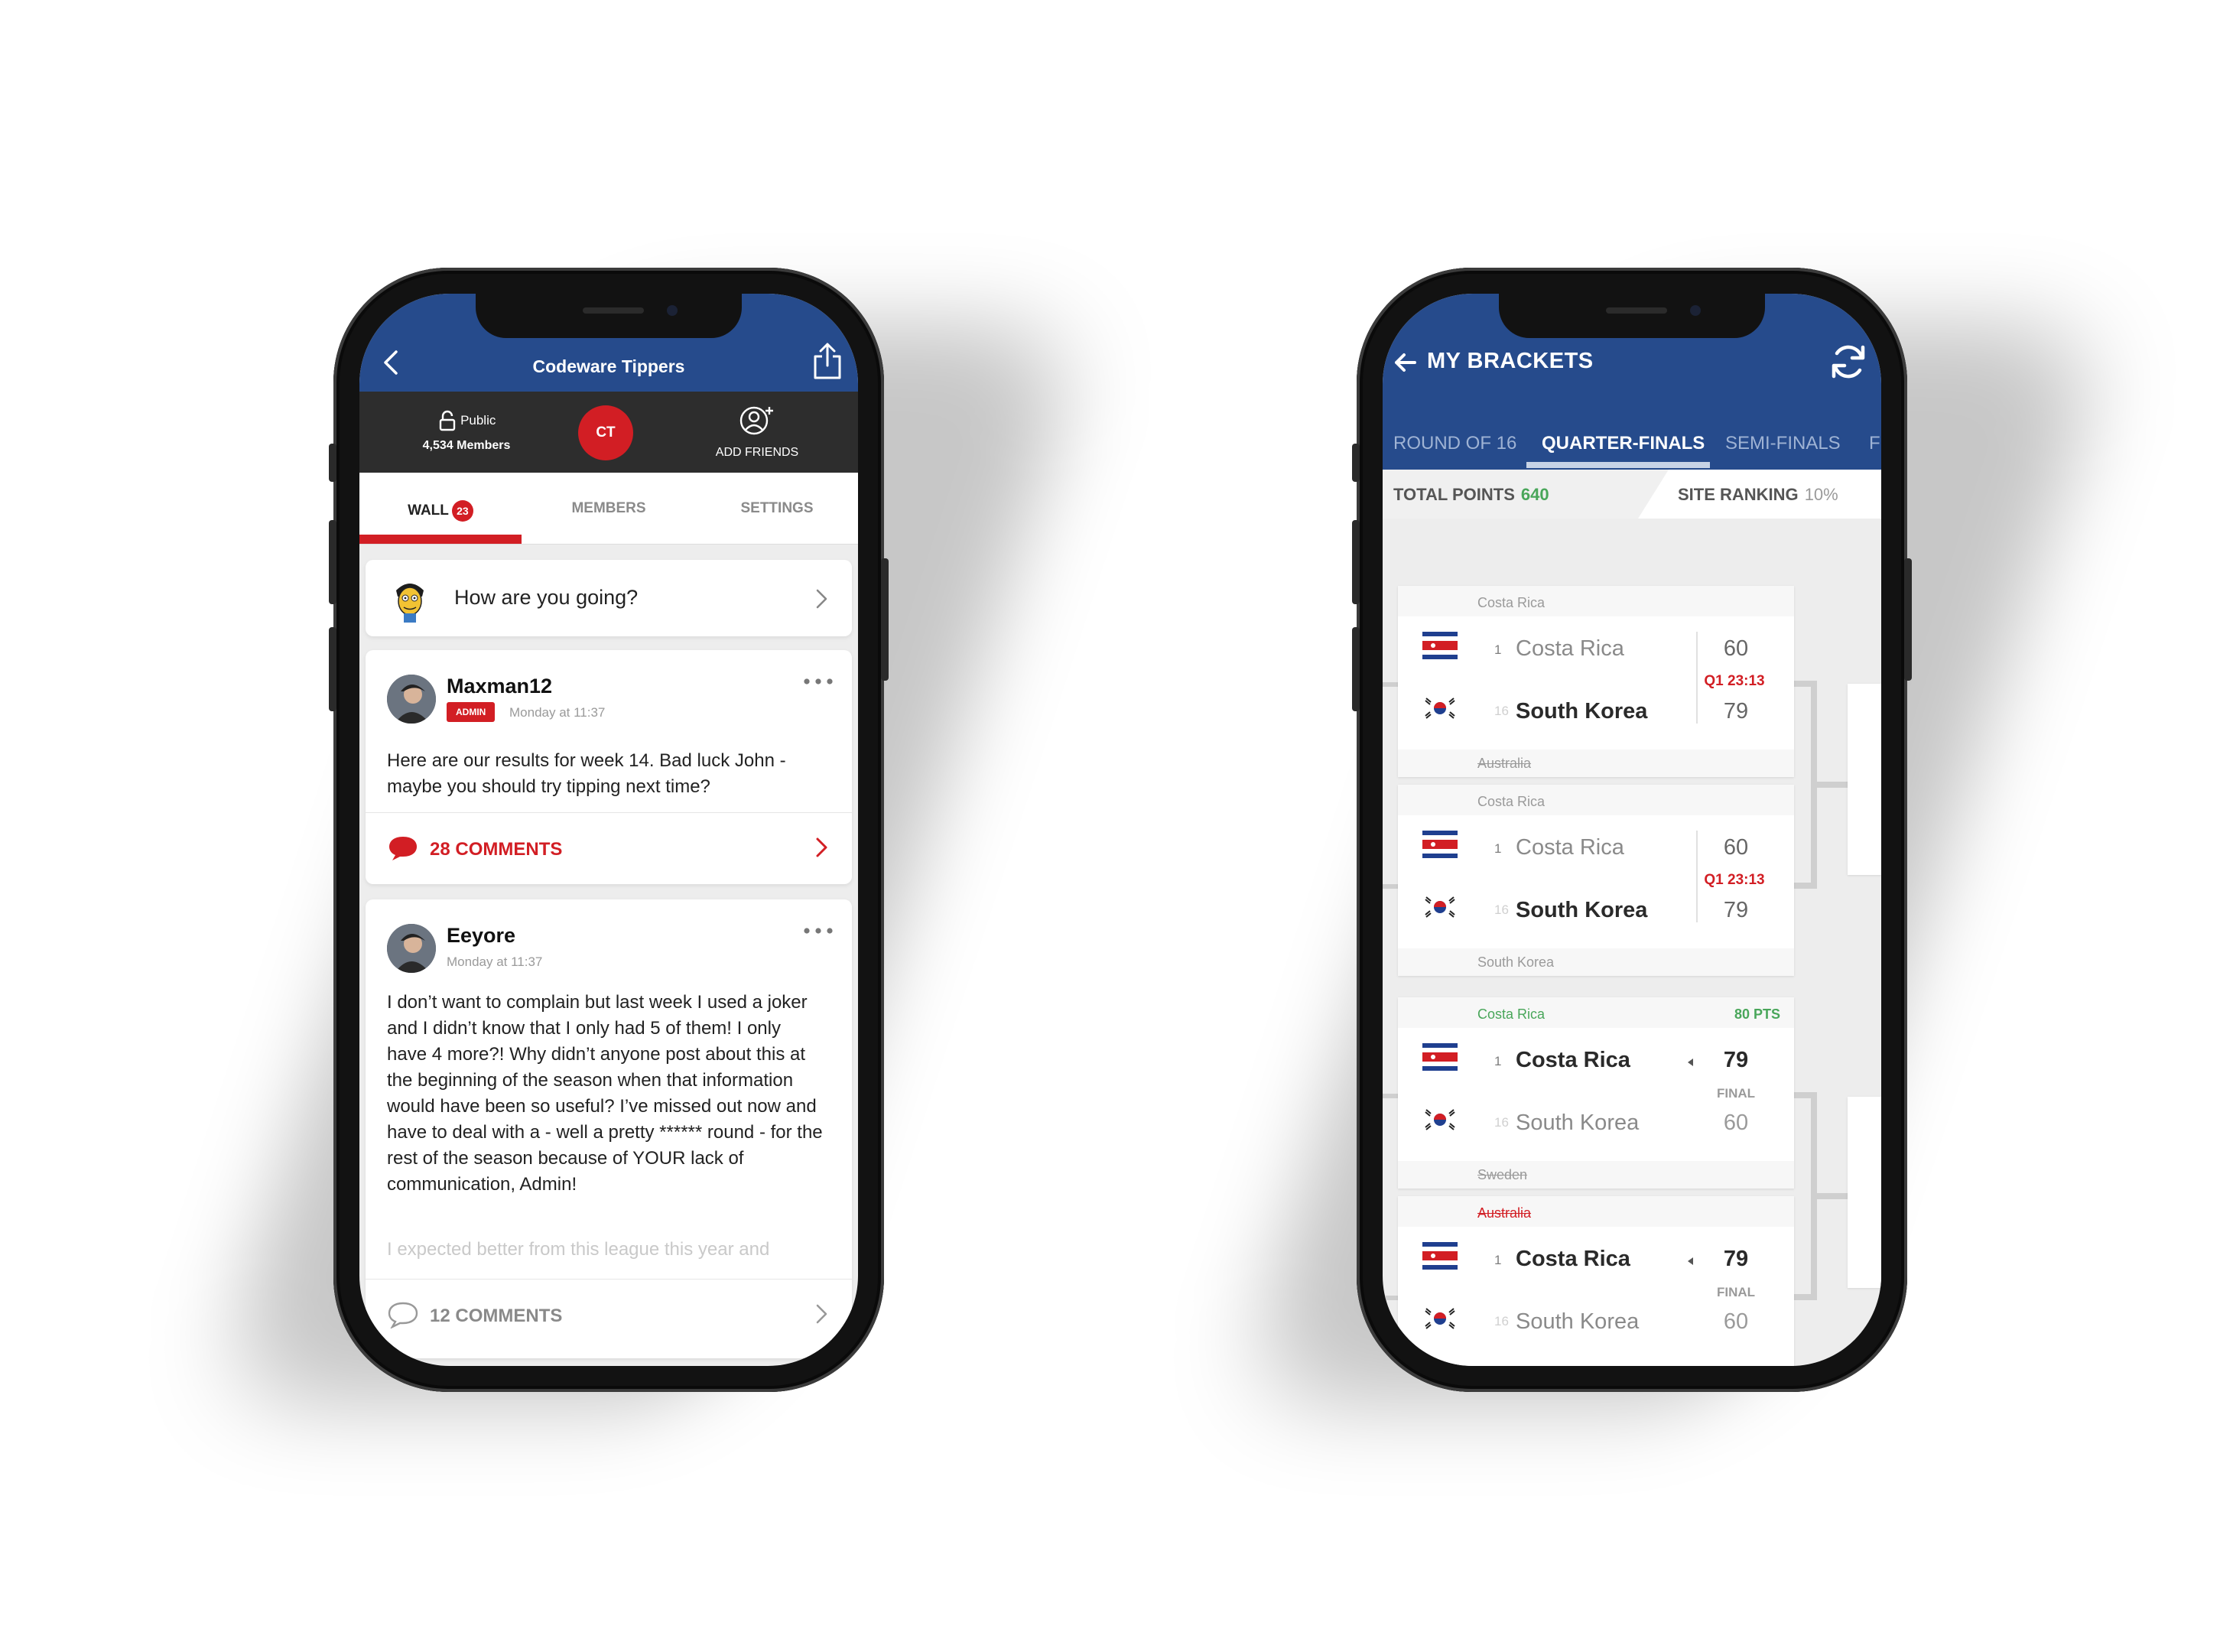  Describe the element at coordinates (1757, 1014) in the screenshot. I see `points-earned: 80 PTS` at that location.